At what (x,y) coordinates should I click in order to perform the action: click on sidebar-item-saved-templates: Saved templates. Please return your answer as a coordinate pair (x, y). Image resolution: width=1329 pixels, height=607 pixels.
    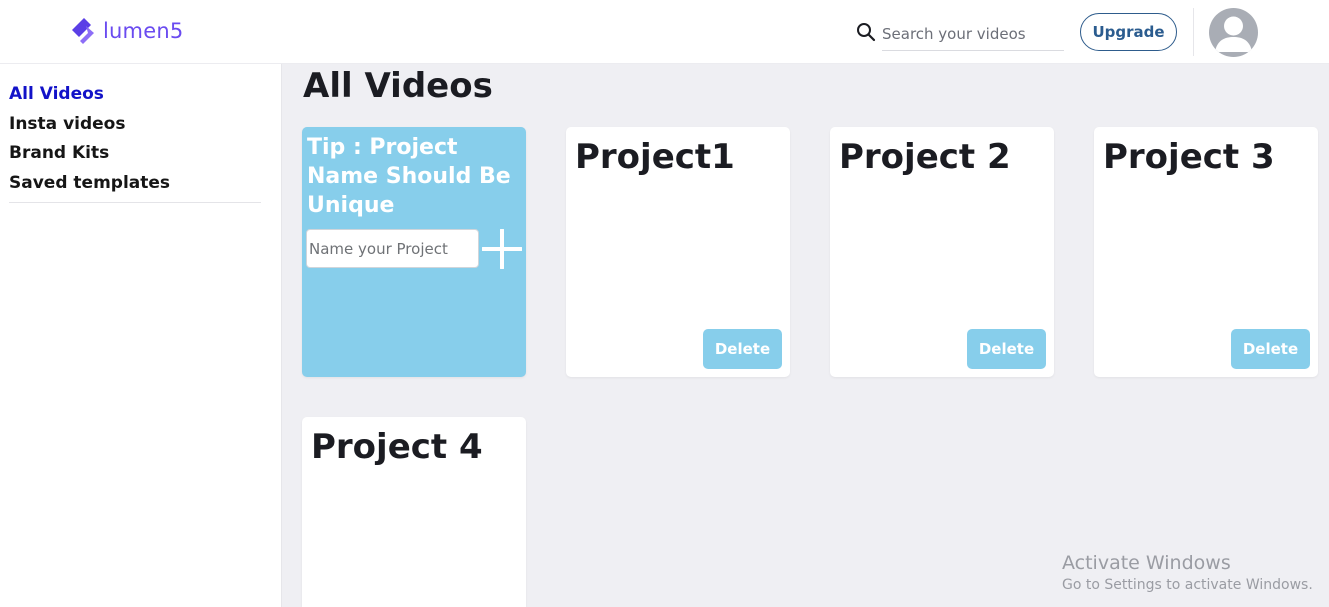
    Looking at the image, I should click on (89, 183).